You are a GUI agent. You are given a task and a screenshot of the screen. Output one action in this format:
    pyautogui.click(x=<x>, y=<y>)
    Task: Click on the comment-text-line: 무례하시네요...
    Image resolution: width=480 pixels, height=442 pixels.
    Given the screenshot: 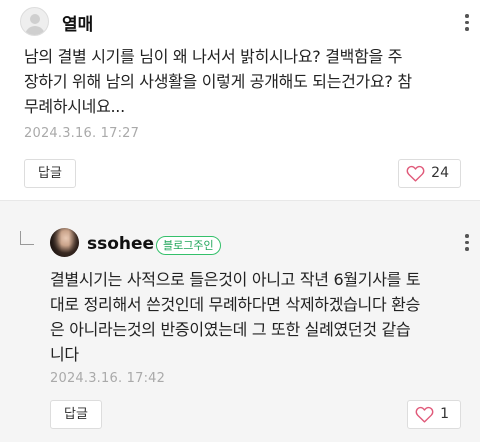 What is the action you would take?
    pyautogui.click(x=74, y=106)
    